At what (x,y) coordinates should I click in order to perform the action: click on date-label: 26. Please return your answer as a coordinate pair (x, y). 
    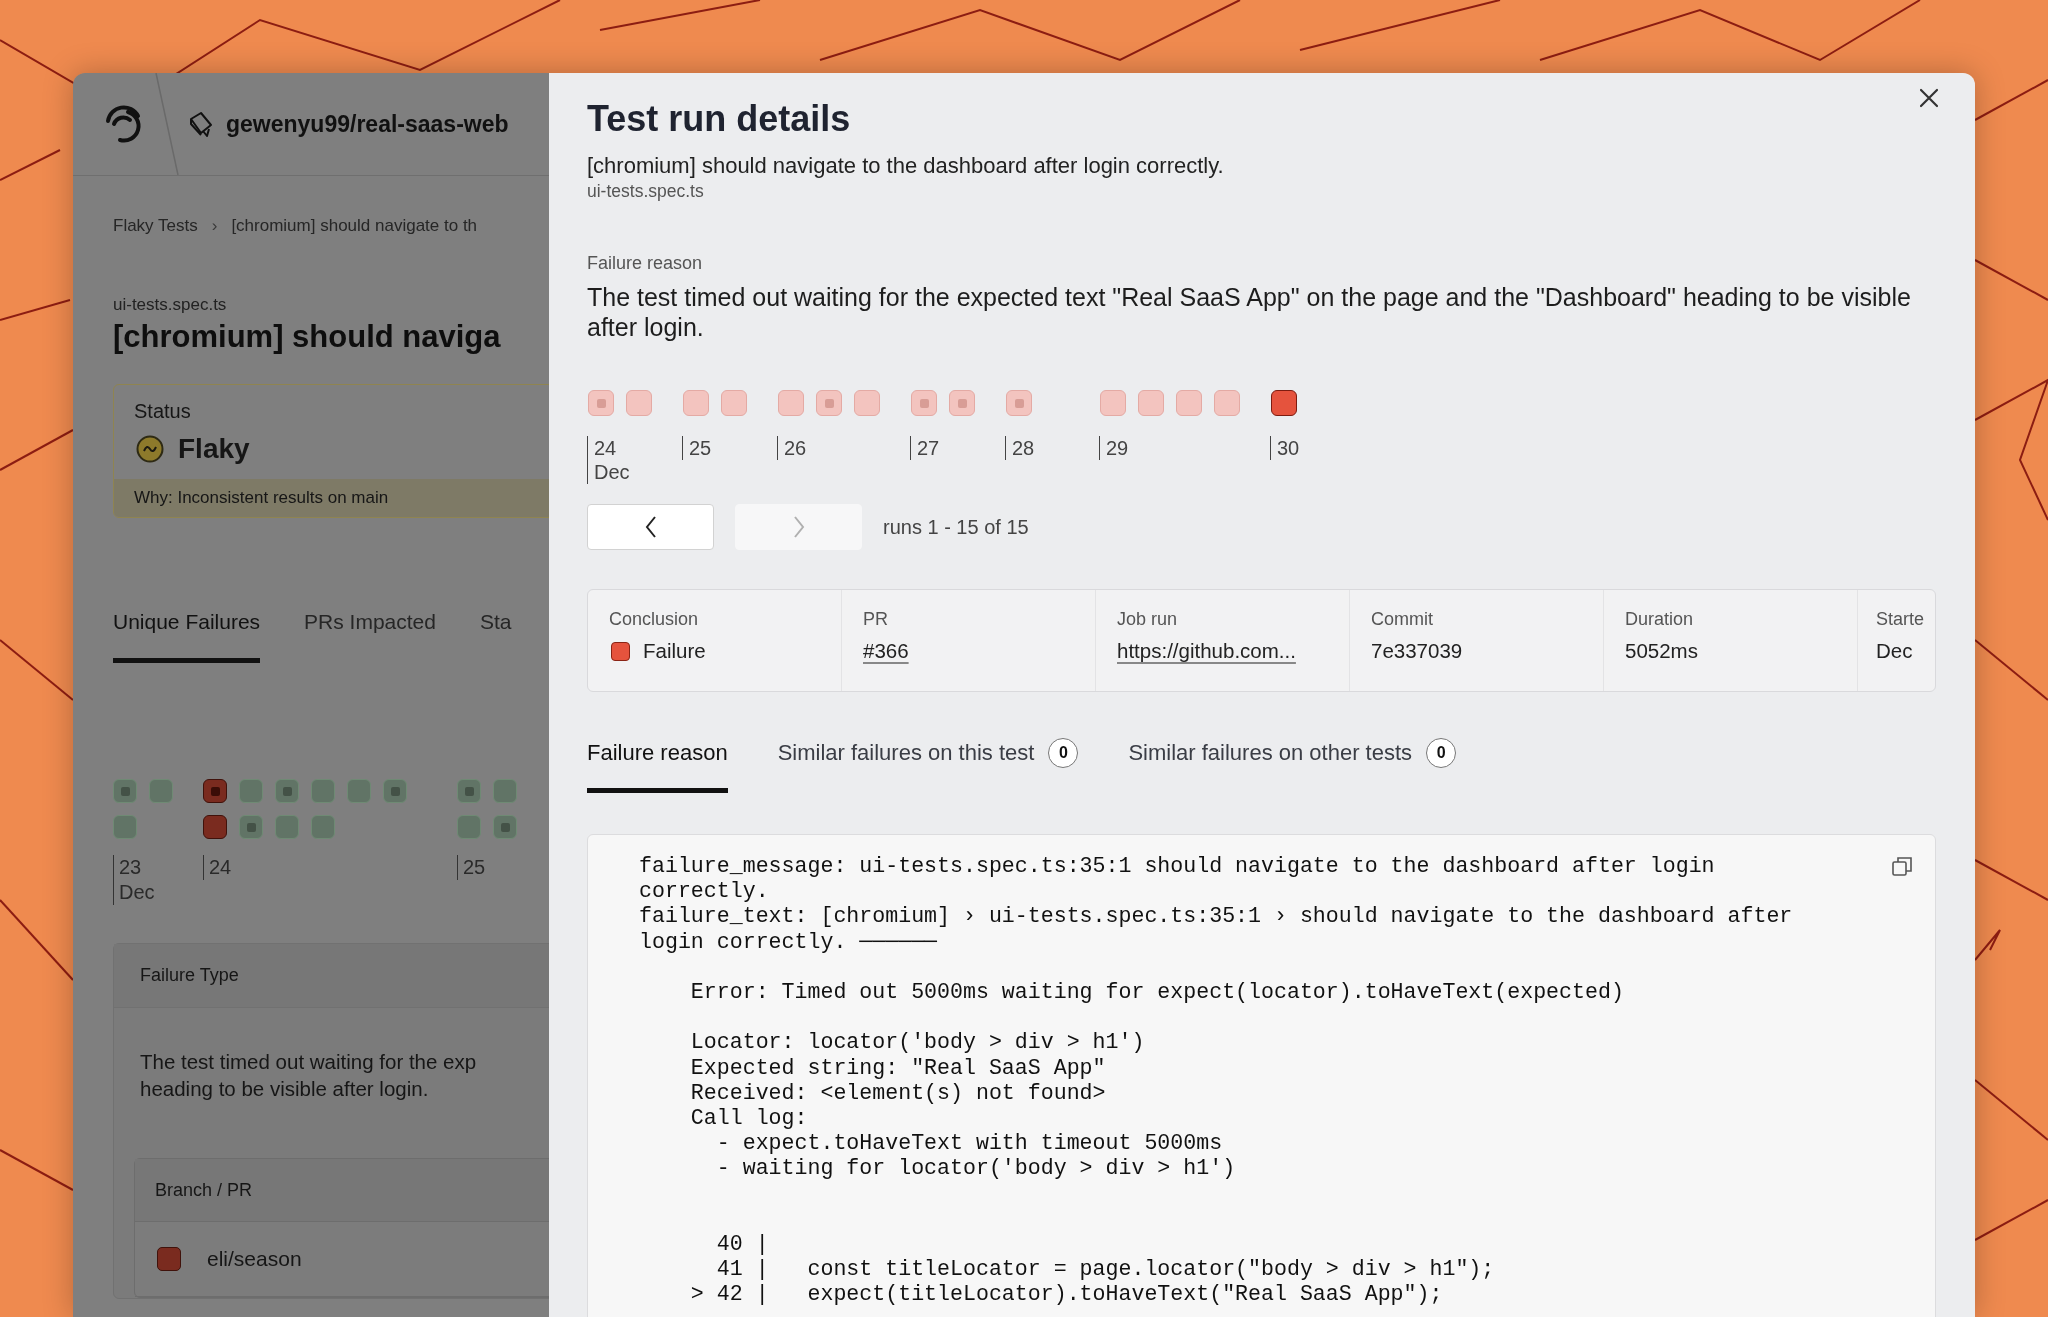
    Looking at the image, I should click on (796, 448).